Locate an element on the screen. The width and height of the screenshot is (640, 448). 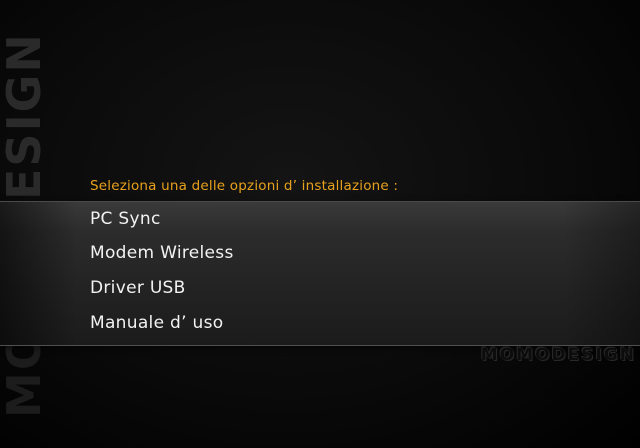
corner-brand-logo: MOMODESIGN is located at coordinates (558, 355).